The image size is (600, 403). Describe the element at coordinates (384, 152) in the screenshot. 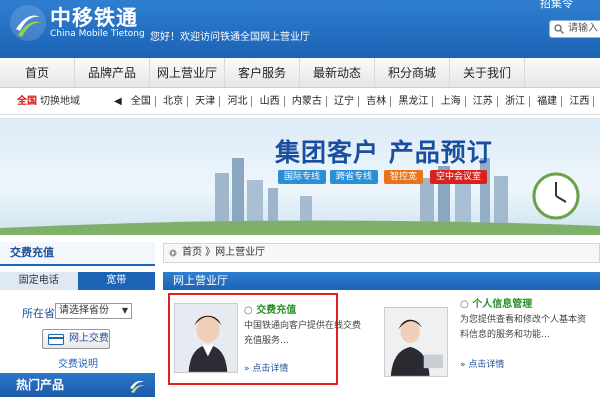

I see `banner-title: 集团客户 产品预订` at that location.